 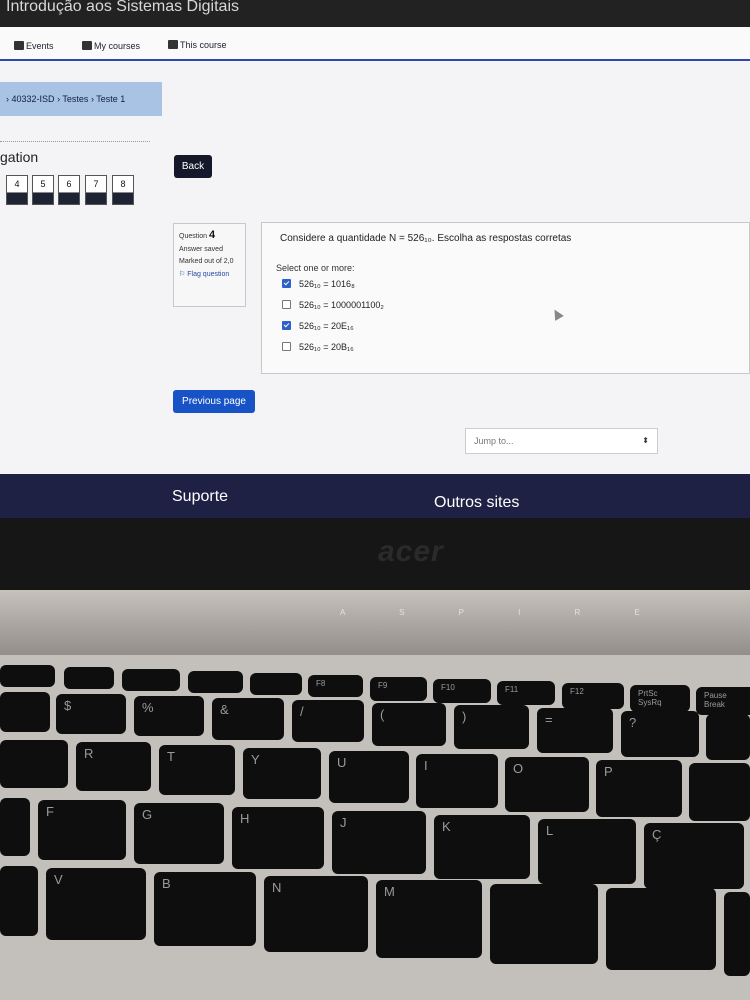 I want to click on answer-option: 526₁₀ = 20E₁₆, so click(x=318, y=326).